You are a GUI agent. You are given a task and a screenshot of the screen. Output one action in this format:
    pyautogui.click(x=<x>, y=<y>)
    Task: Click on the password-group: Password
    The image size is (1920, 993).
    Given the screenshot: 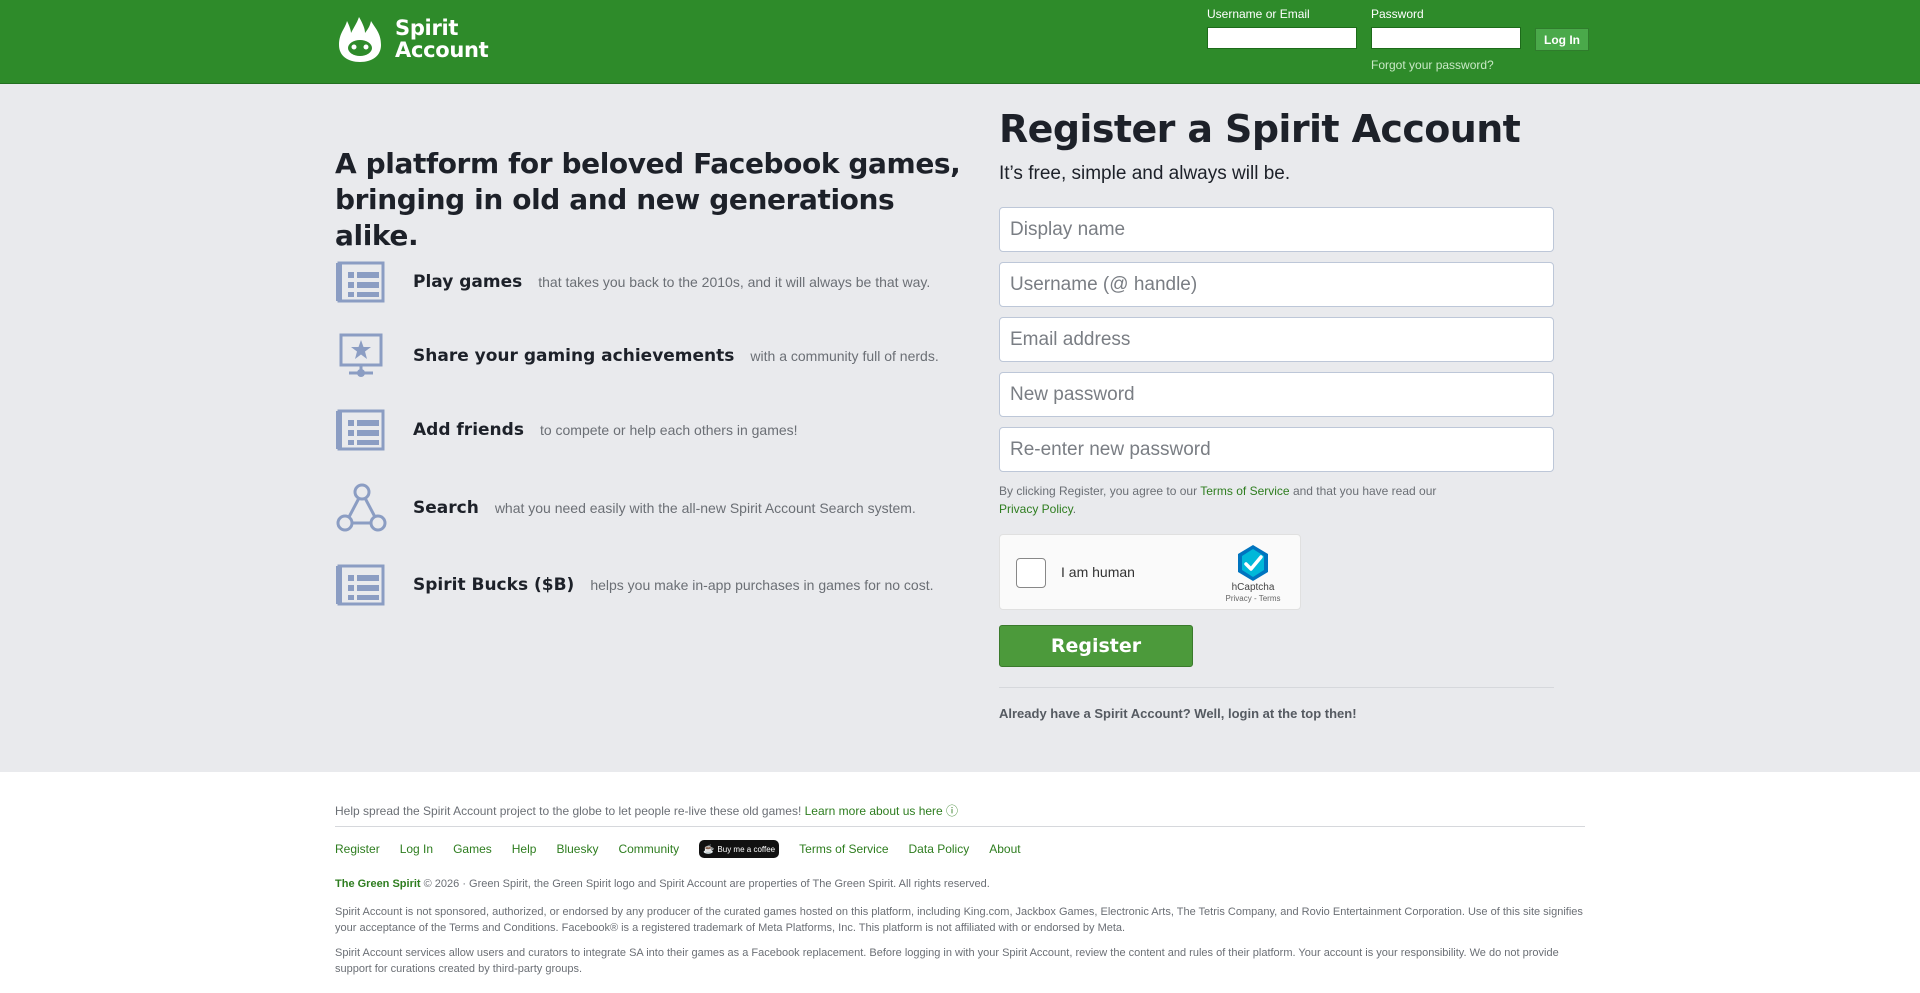 What is the action you would take?
    pyautogui.click(x=1446, y=28)
    